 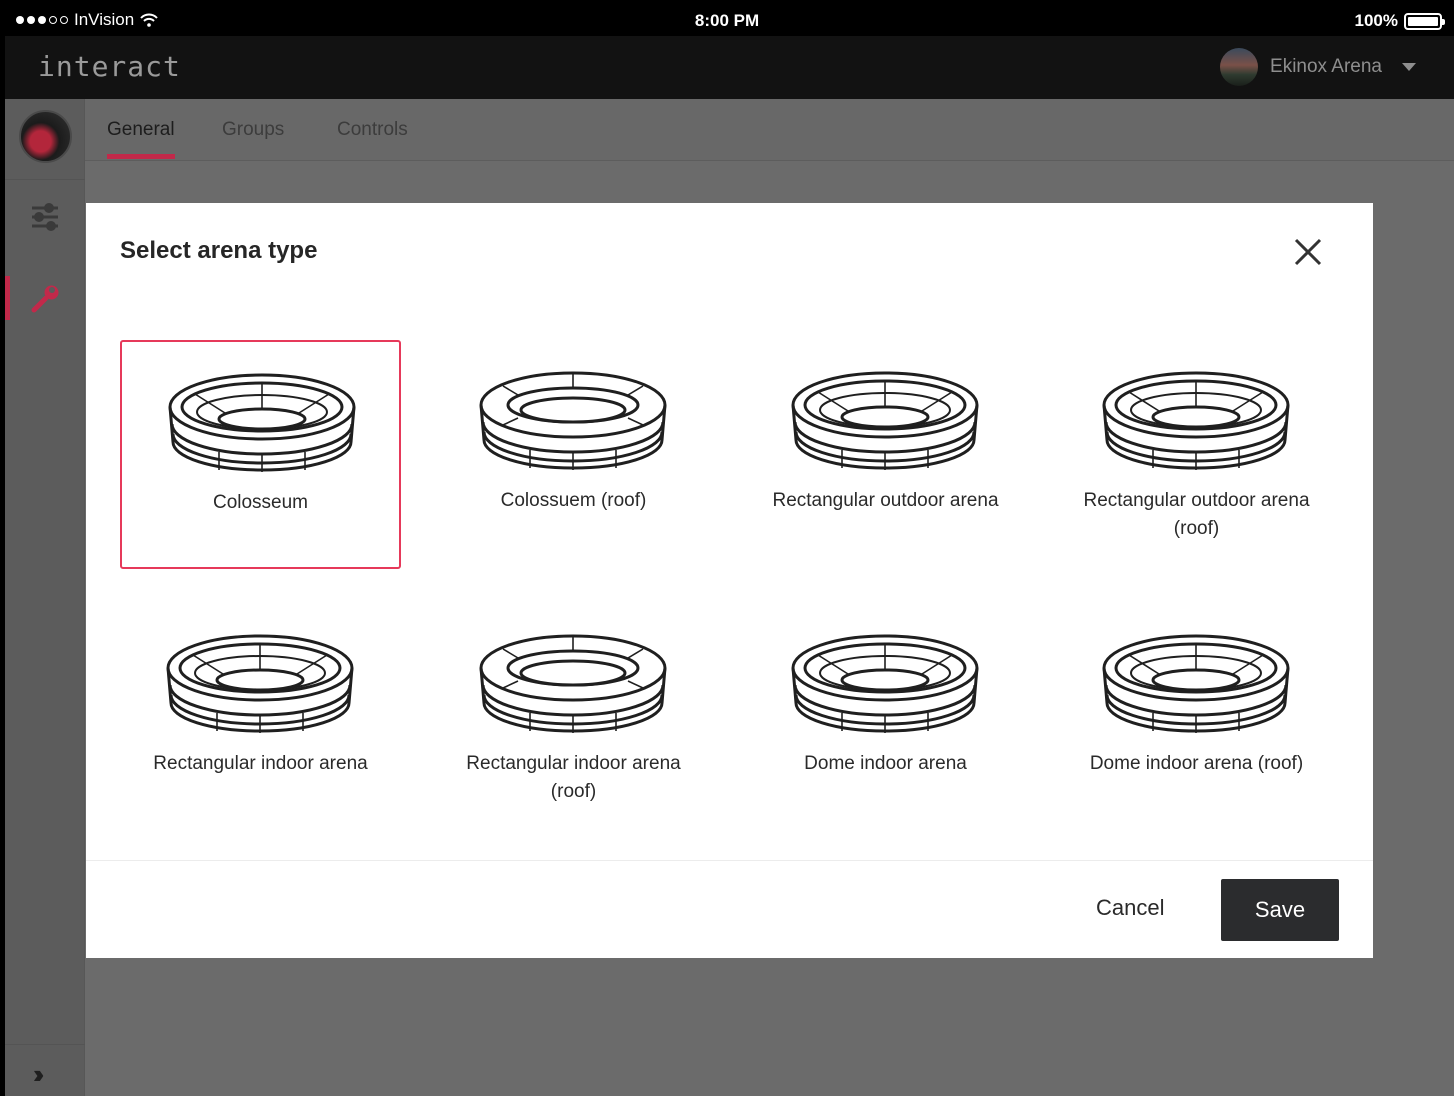 What do you see at coordinates (45, 217) in the screenshot?
I see `sliders-icon` at bounding box center [45, 217].